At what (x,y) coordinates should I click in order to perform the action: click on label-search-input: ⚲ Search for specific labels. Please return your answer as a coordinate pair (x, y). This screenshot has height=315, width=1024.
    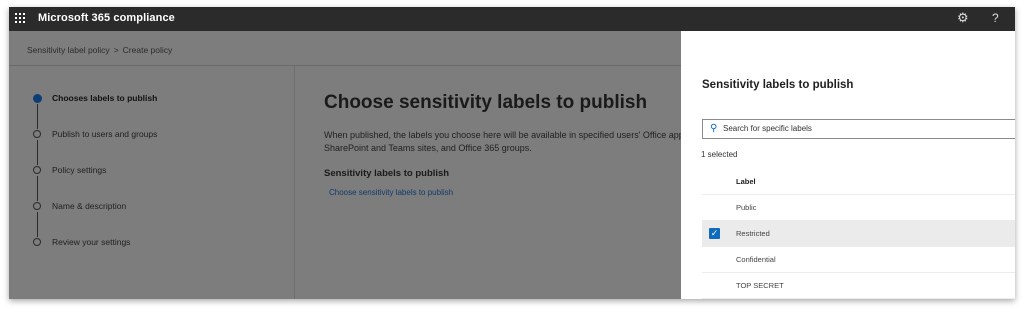
    Looking at the image, I should click on (858, 129).